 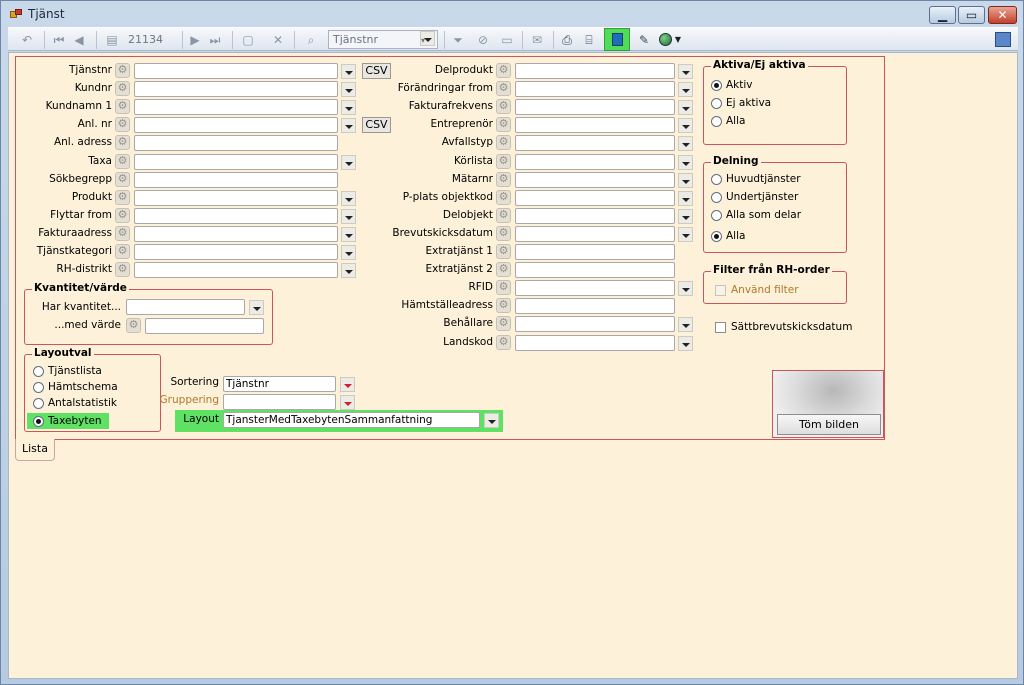 I want to click on har-kvantitet-input, so click(x=185, y=307).